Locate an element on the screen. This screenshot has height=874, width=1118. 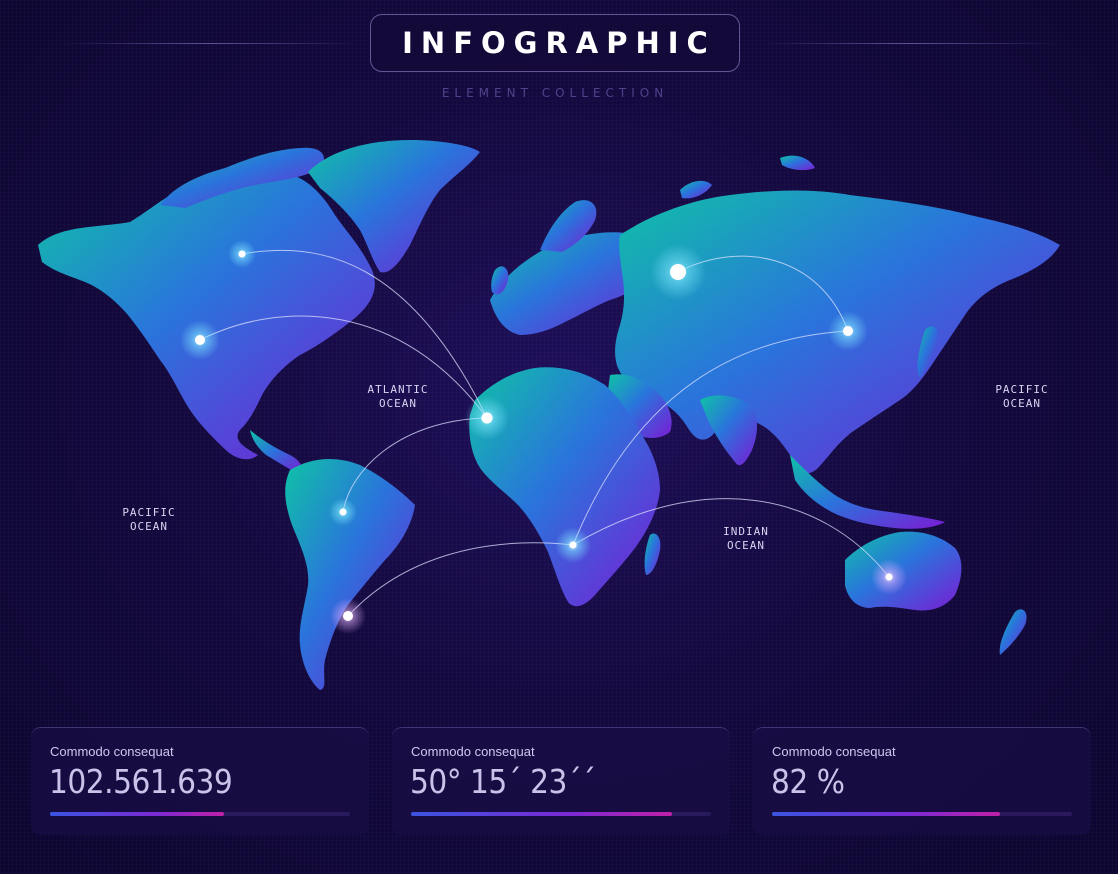
ocean-label-pacific-east-line1: PACIFIC is located at coordinates (1021, 389).